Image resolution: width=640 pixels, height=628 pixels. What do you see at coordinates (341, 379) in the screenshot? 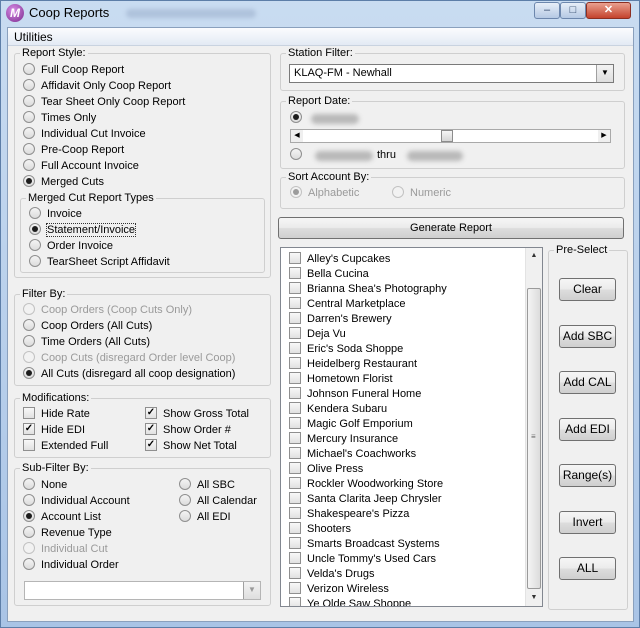
I see `list-item: Hometown Florist` at bounding box center [341, 379].